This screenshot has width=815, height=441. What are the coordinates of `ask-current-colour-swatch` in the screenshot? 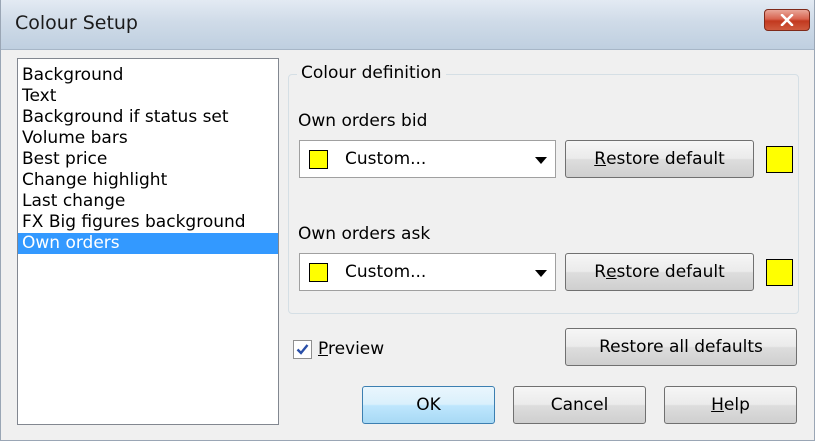 It's located at (779, 272).